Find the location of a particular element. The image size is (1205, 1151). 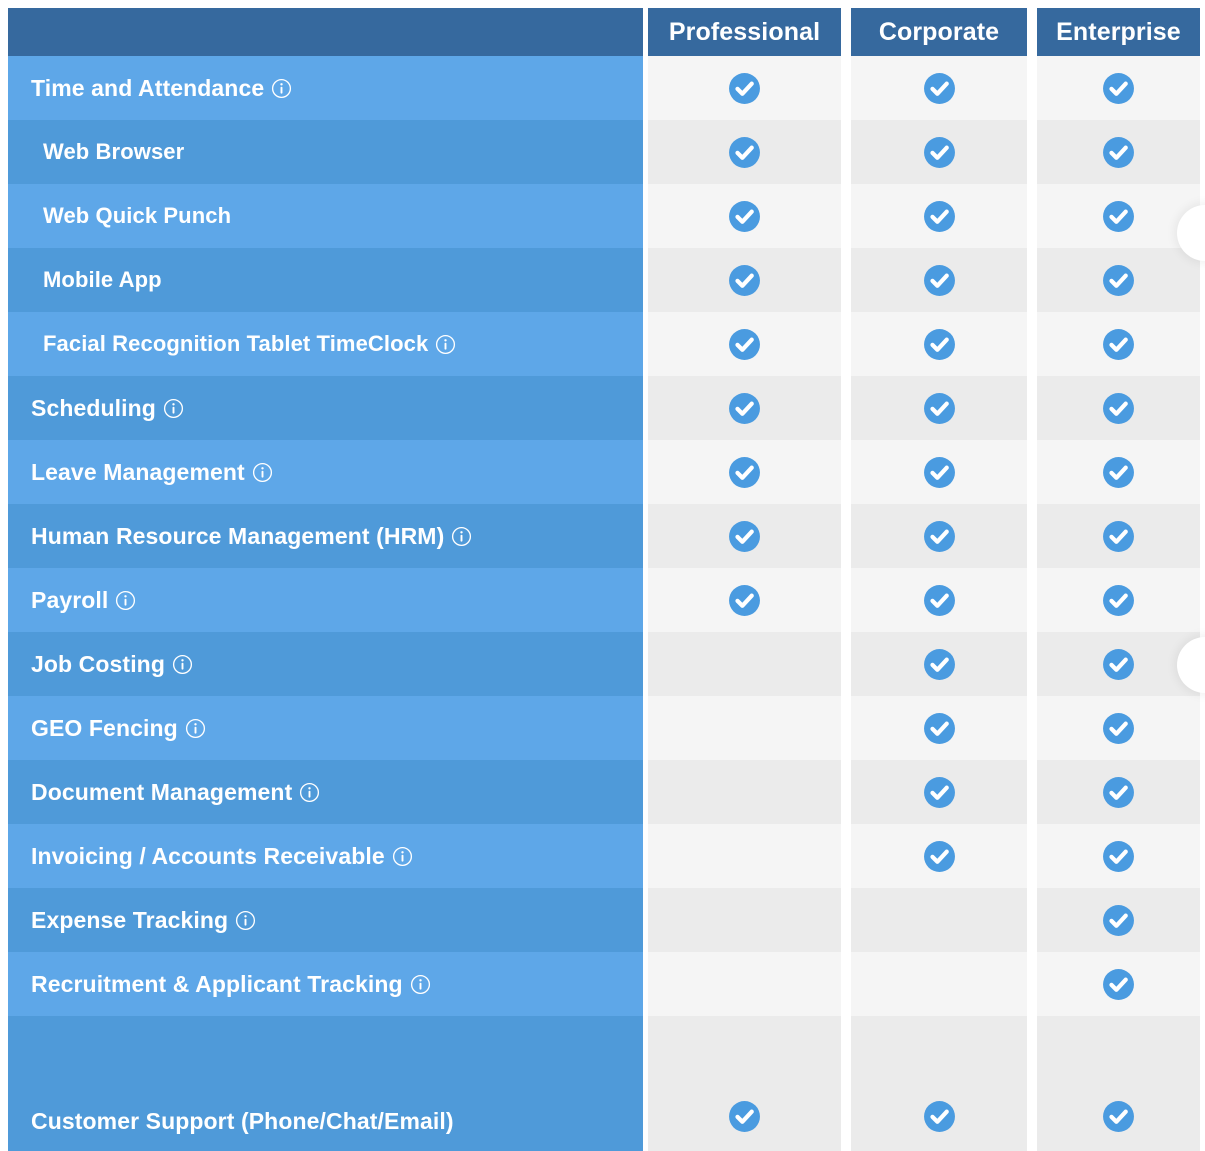

header-feature-column is located at coordinates (321, 28).